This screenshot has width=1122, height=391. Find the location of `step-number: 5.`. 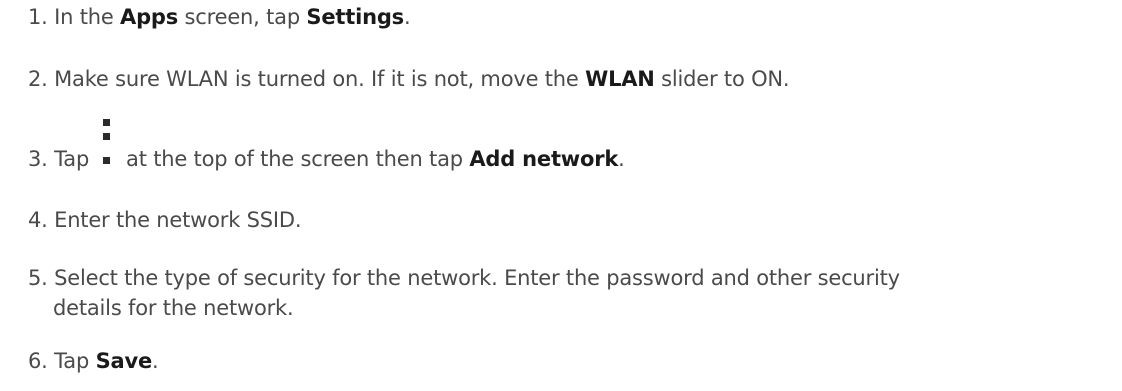

step-number: 5. is located at coordinates (38, 278).